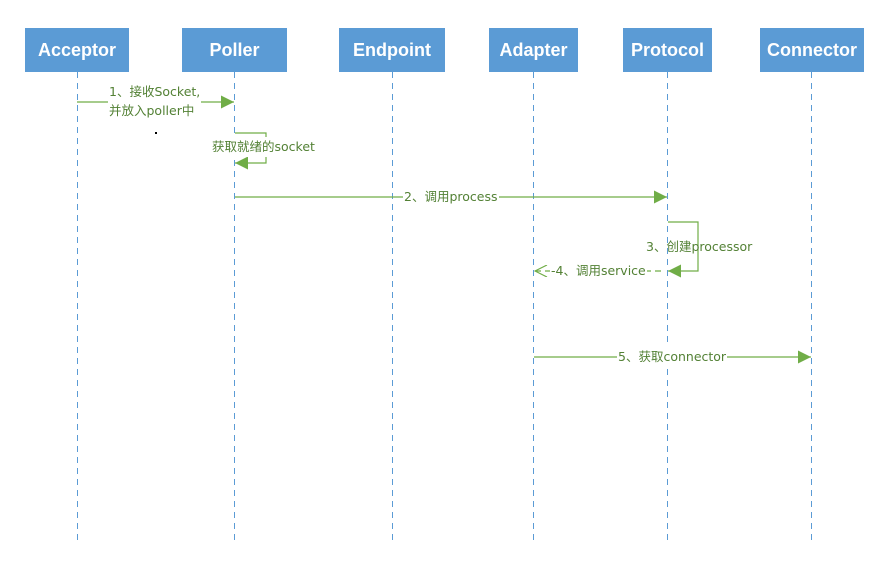 The height and width of the screenshot is (571, 892). Describe the element at coordinates (152, 110) in the screenshot. I see `label-line: 并放入poller中` at that location.